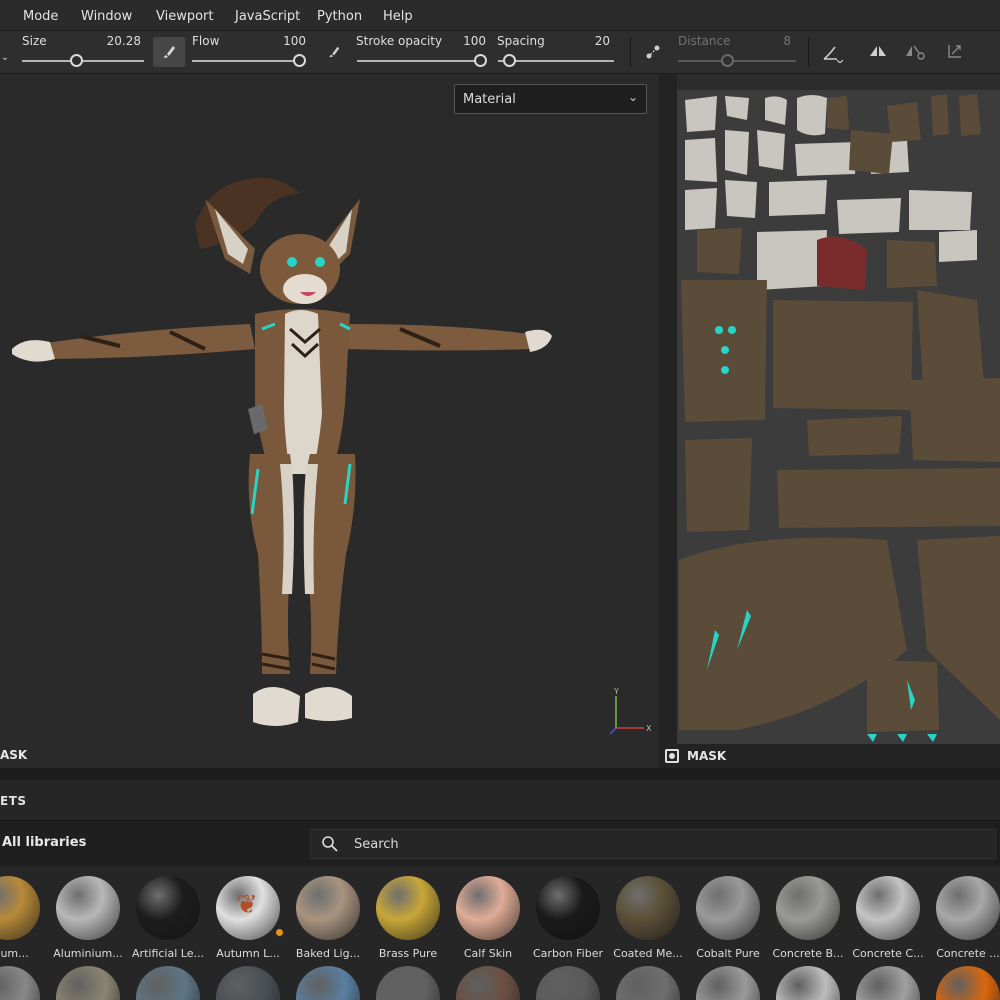 This screenshot has width=1000, height=1000. What do you see at coordinates (121, 41) in the screenshot?
I see `size-value: 20.28` at bounding box center [121, 41].